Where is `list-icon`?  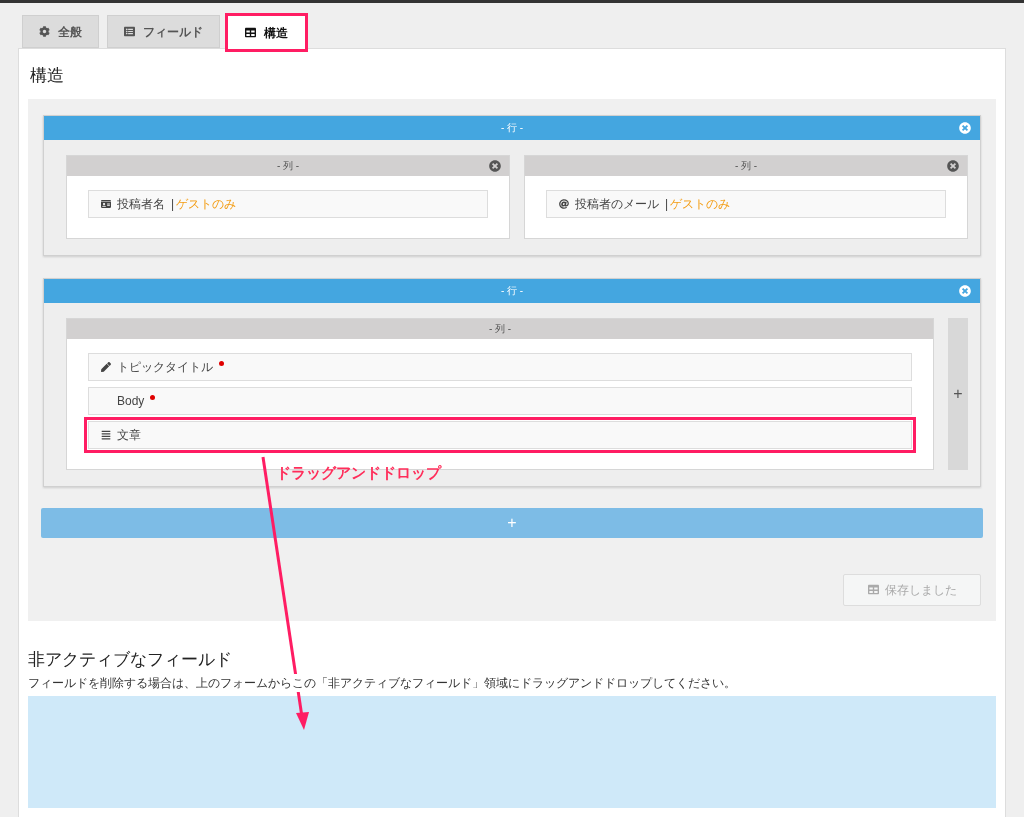 list-icon is located at coordinates (129, 31).